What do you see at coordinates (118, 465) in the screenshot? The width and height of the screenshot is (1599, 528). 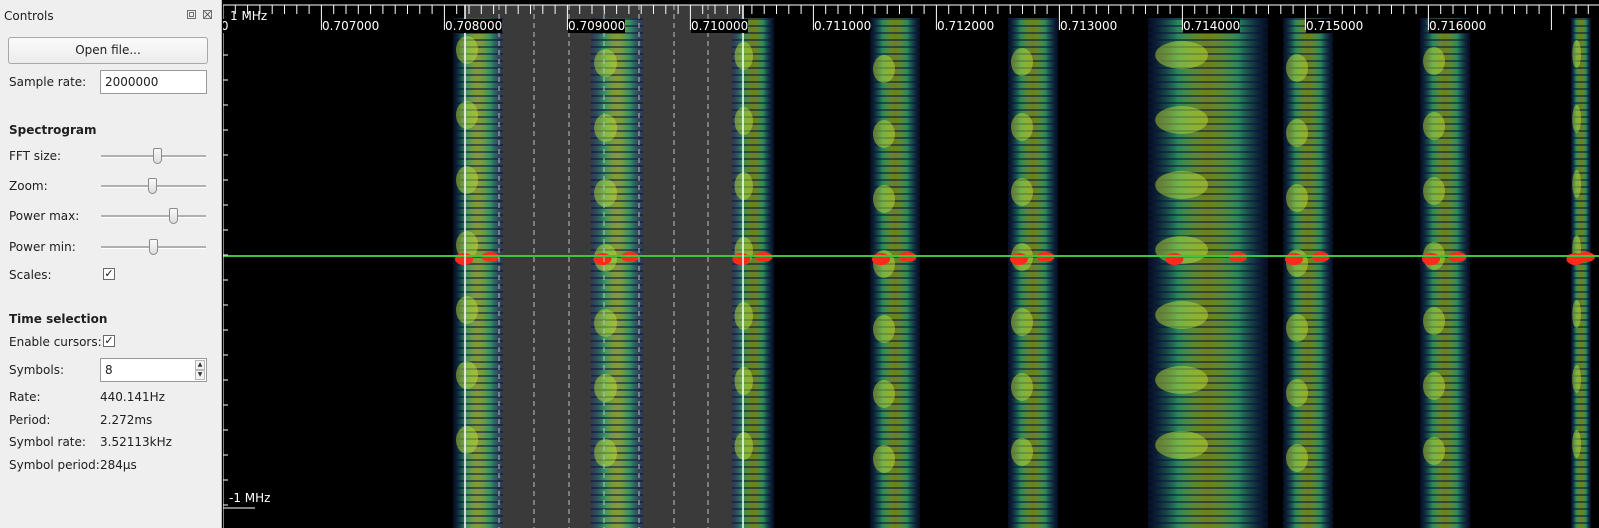 I see `symbol-period-value: 284µs` at bounding box center [118, 465].